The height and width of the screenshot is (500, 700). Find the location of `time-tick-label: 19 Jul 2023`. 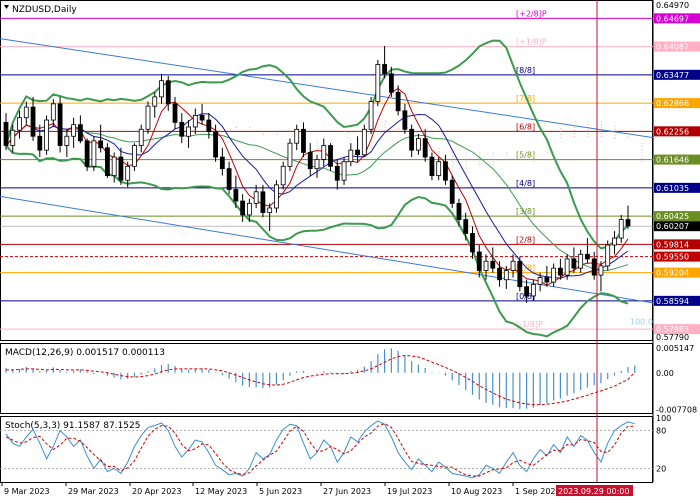

time-tick-label: 19 Jul 2023 is located at coordinates (409, 491).